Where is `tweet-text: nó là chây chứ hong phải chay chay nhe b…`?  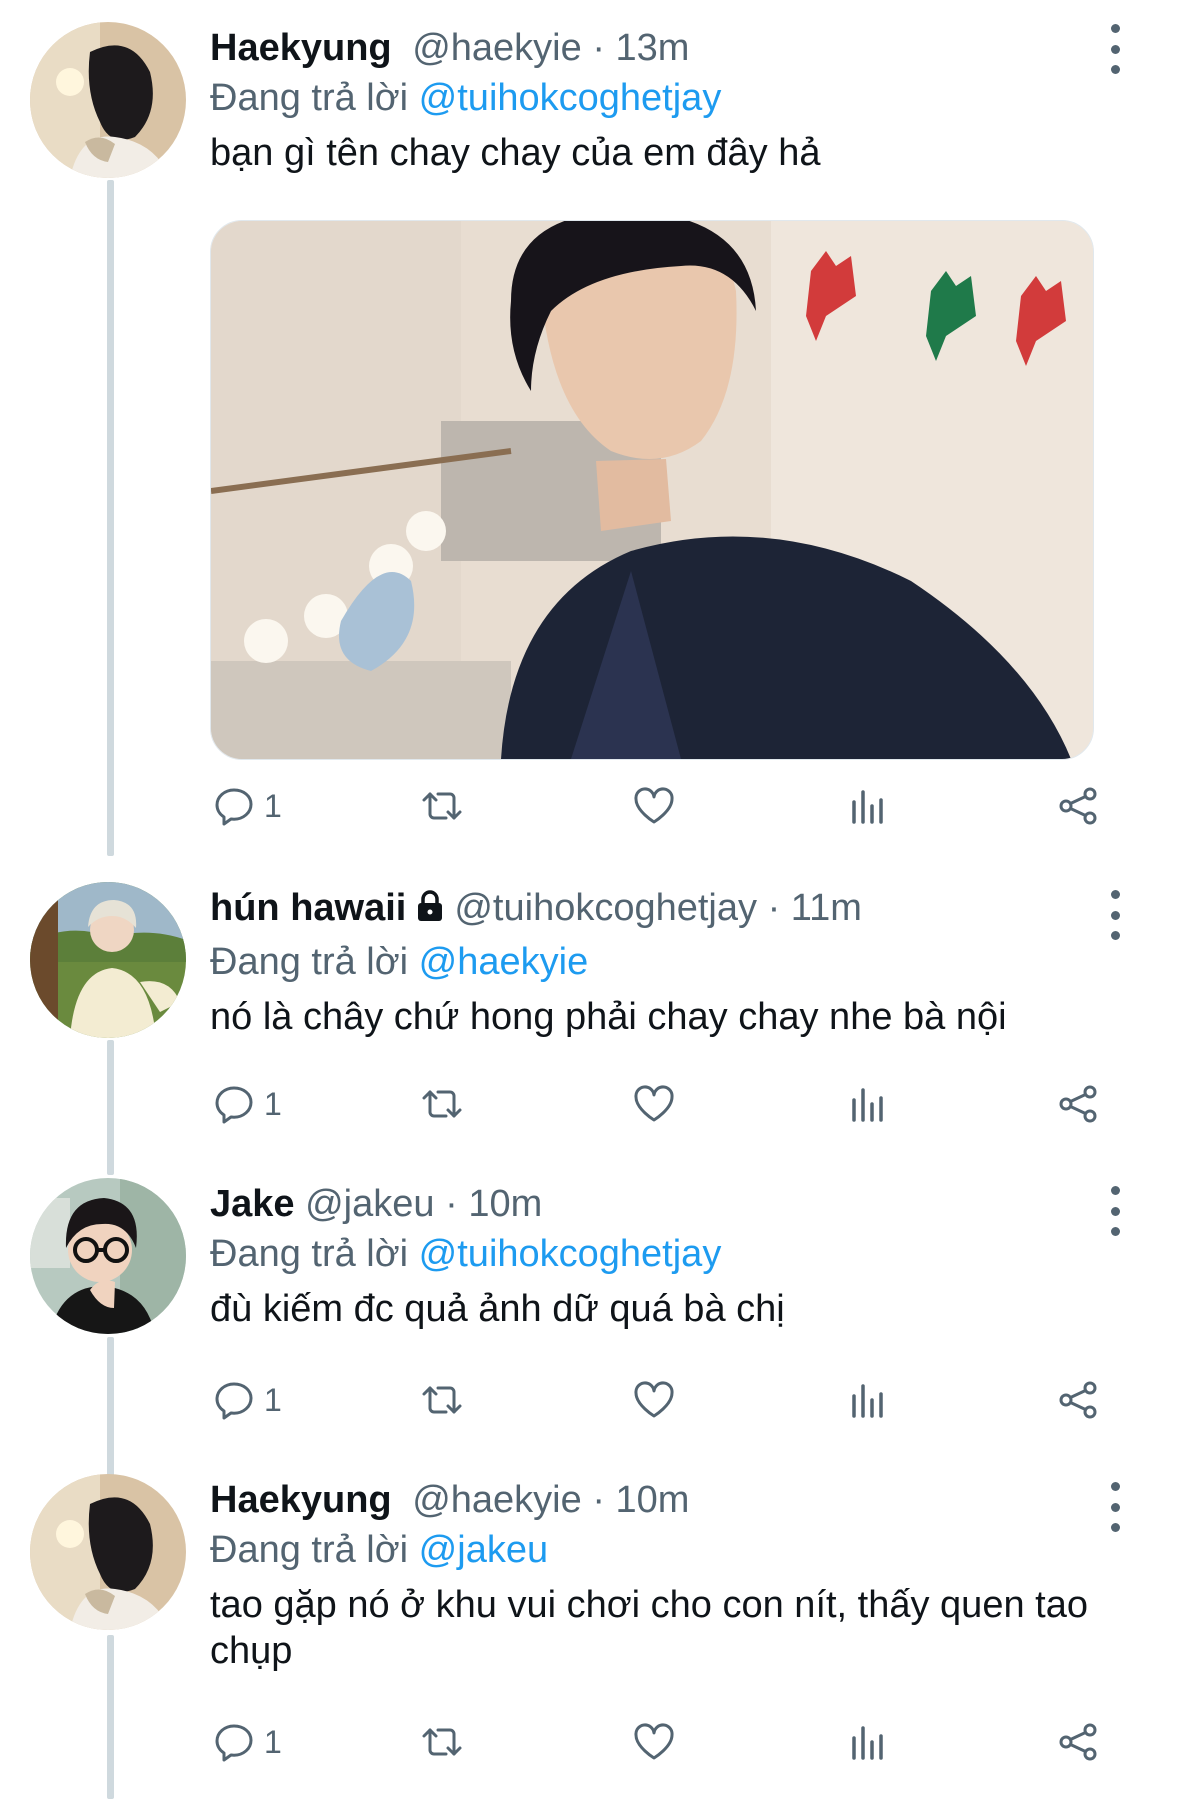 tweet-text: nó là chây chứ hong phải chay chay nhe b… is located at coordinates (608, 1017).